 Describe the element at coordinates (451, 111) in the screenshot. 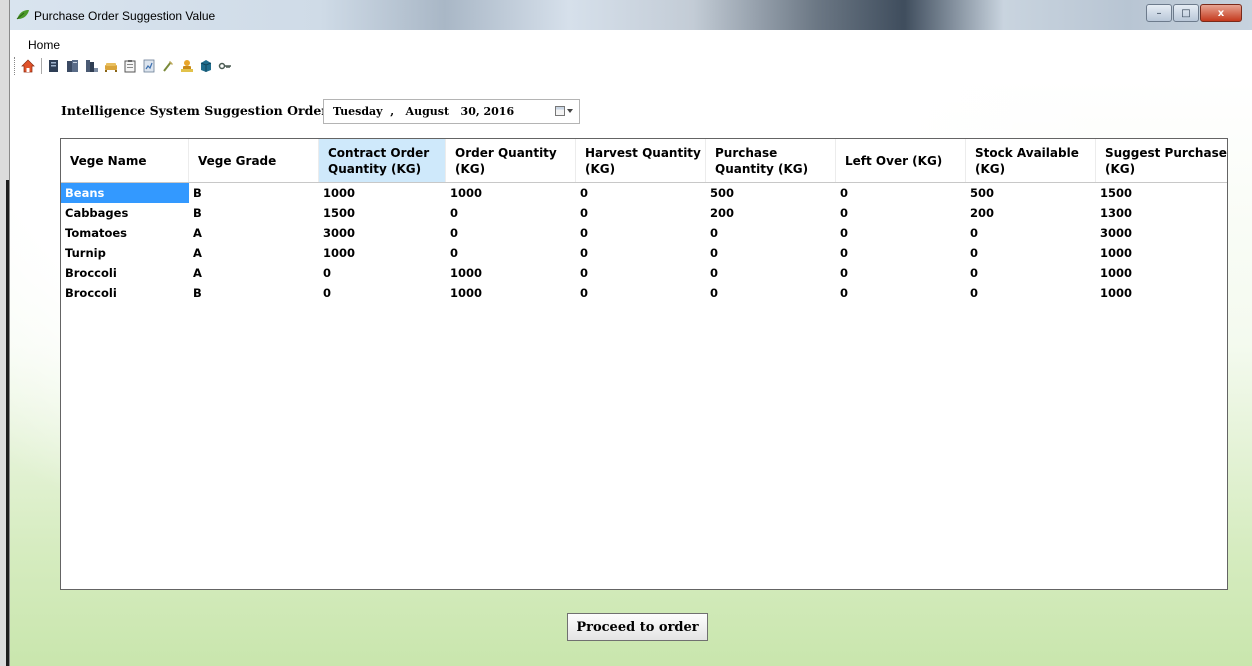

I see `date-picker: Tuesday , August 30, 2016` at that location.